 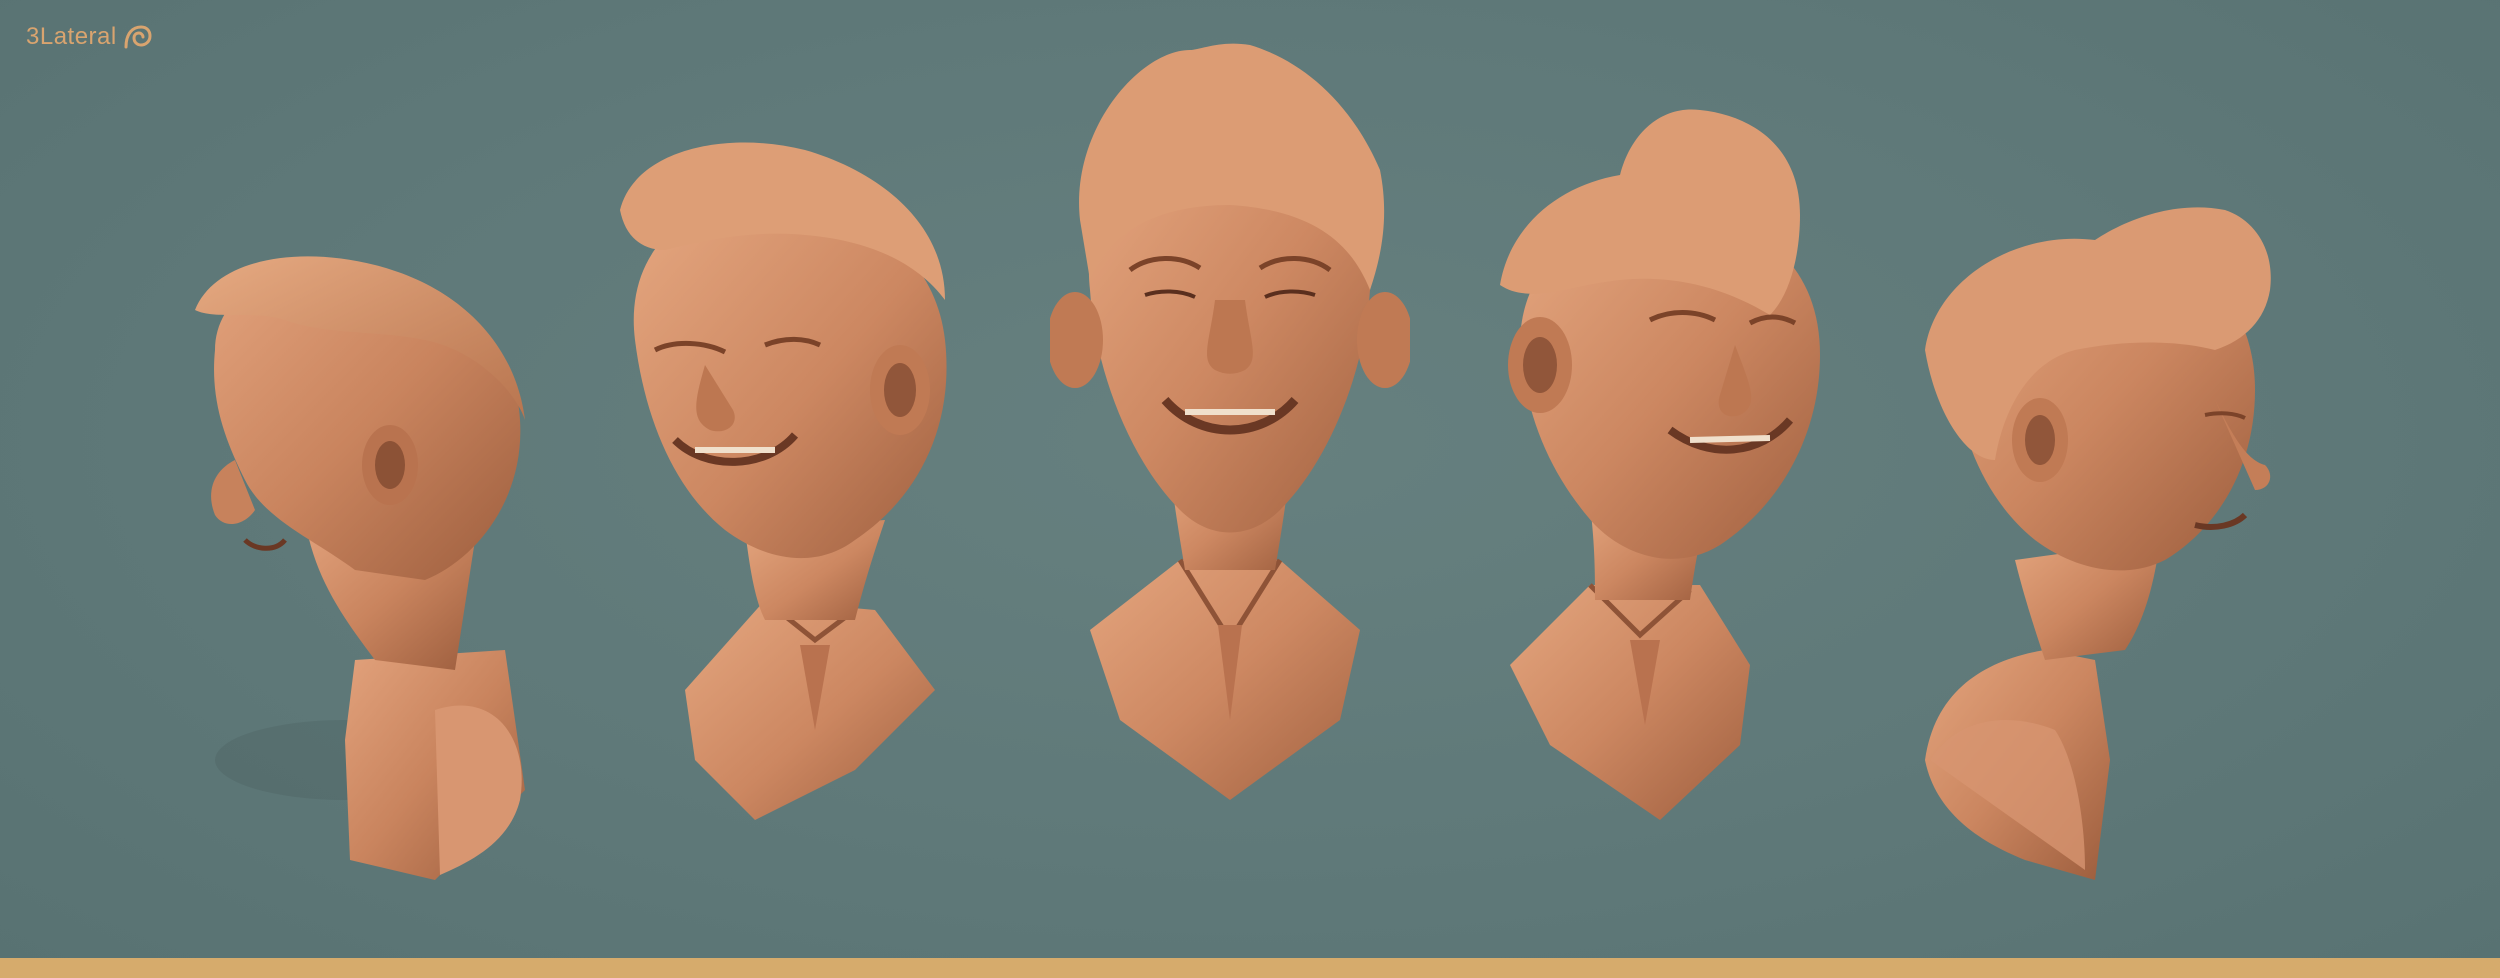 What do you see at coordinates (71, 36) in the screenshot?
I see `logo-text: 3Lateral` at bounding box center [71, 36].